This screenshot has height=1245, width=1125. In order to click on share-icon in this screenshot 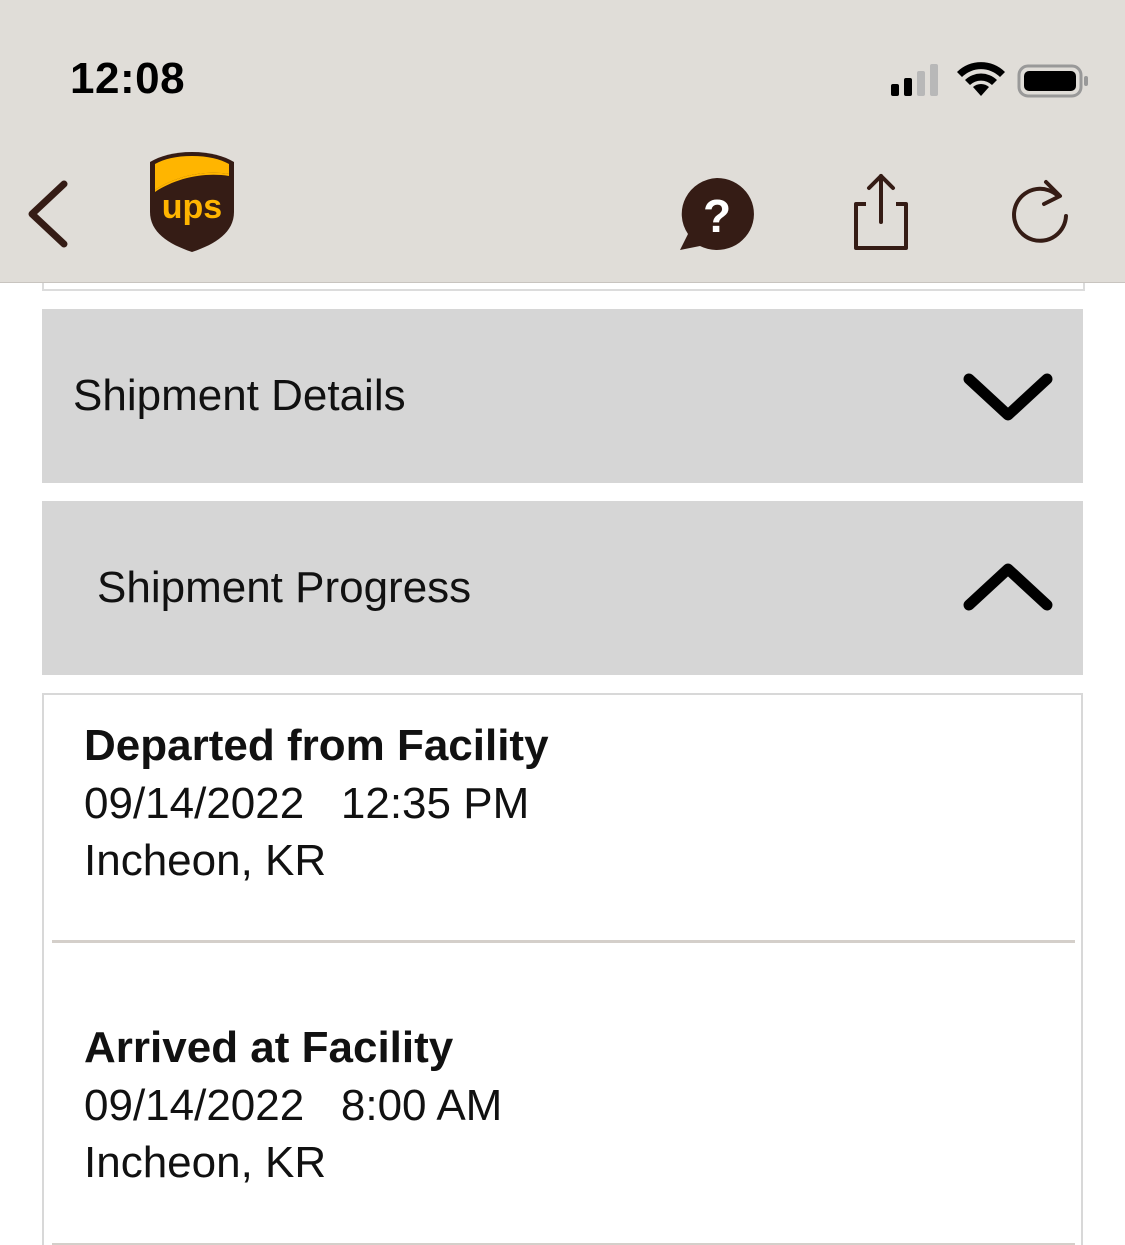, I will do `click(881, 212)`.